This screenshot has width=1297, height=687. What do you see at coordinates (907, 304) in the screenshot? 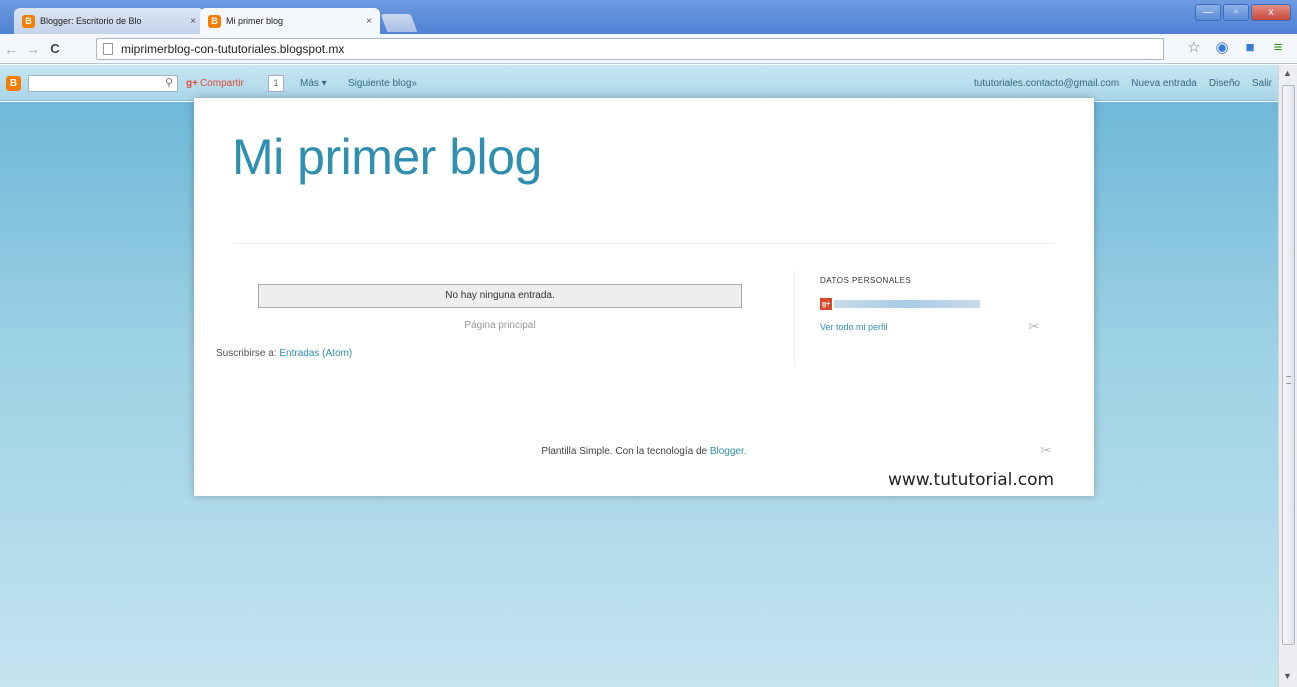
I see `profile-name-redacted` at bounding box center [907, 304].